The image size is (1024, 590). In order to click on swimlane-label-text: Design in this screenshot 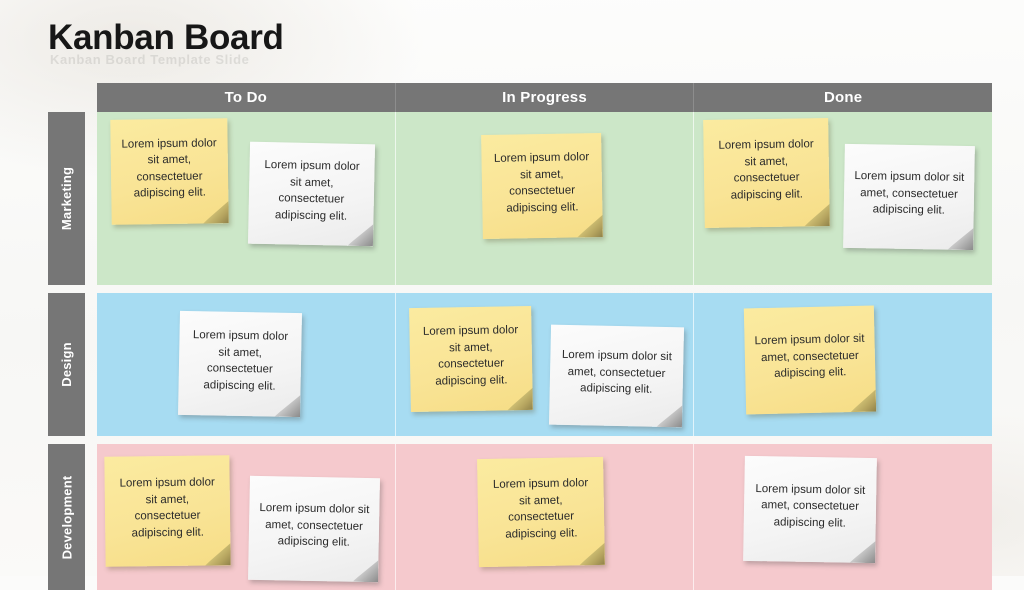, I will do `click(67, 364)`.